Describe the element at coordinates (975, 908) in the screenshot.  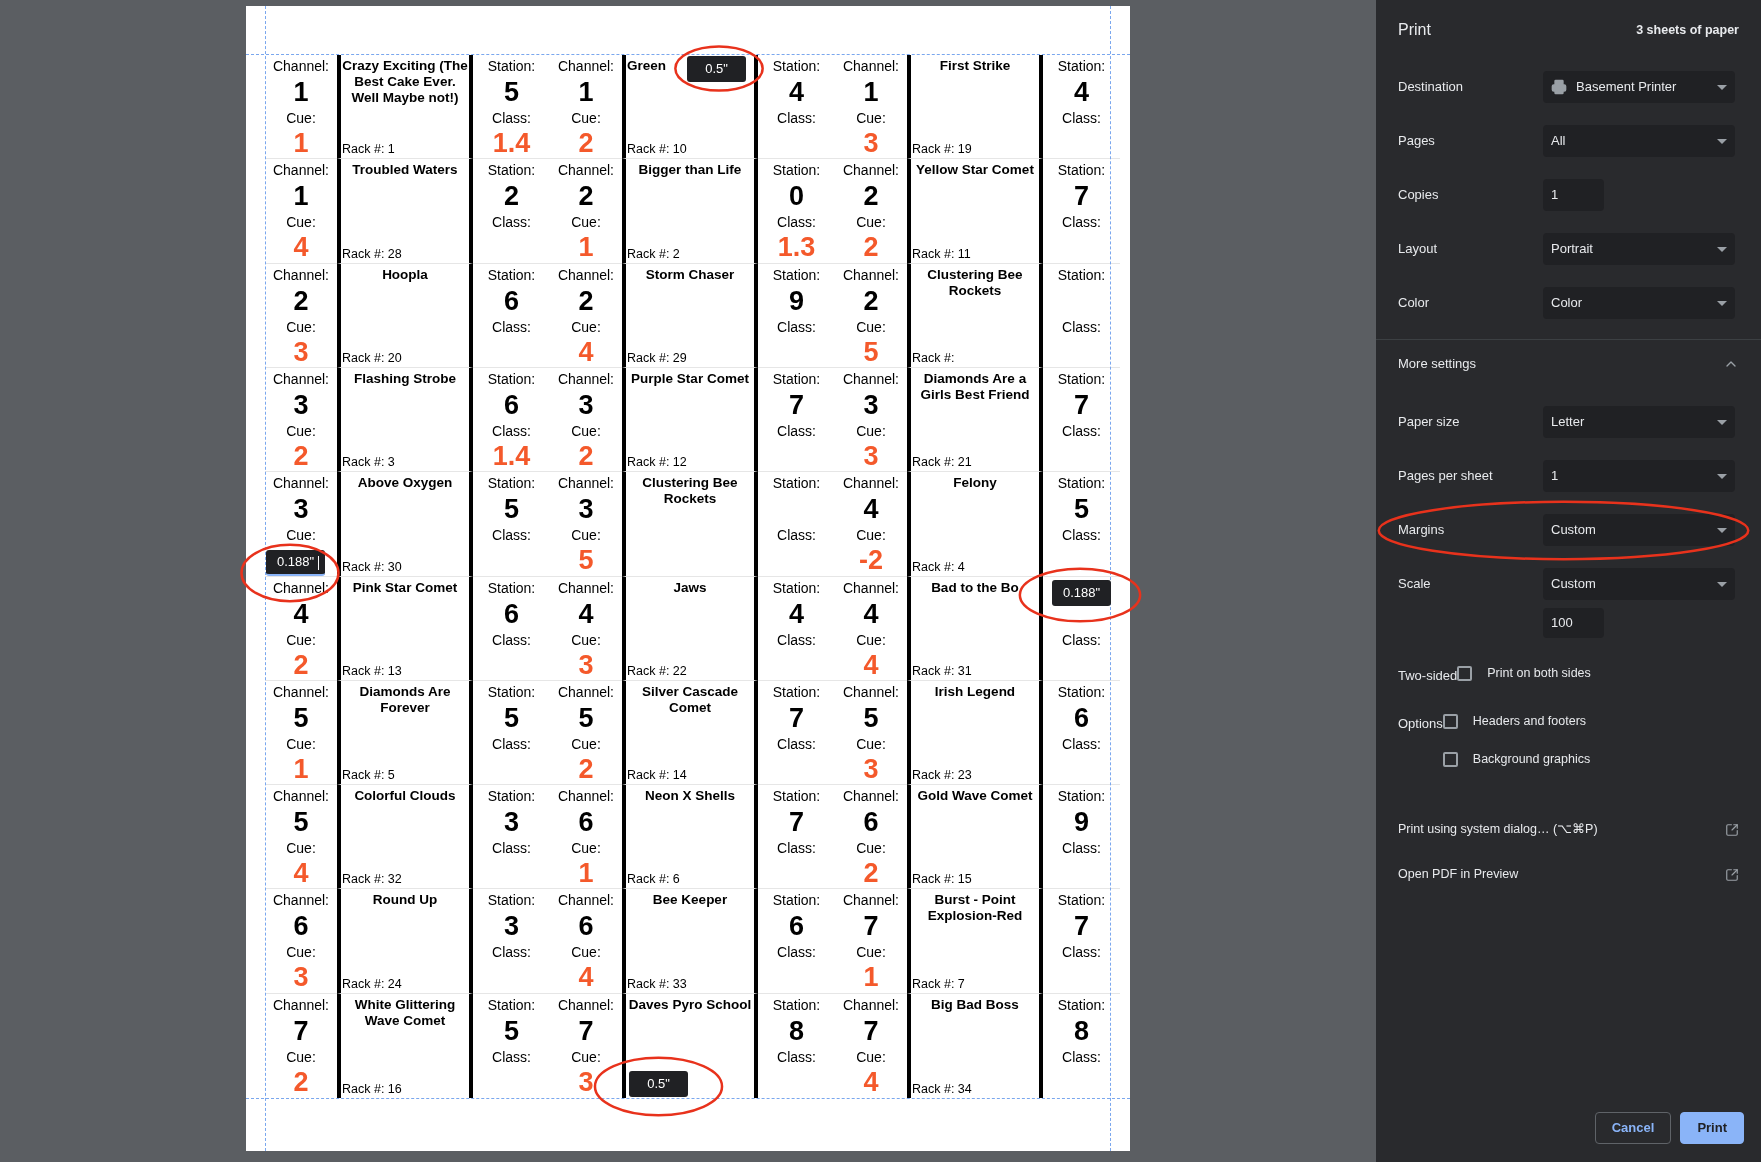
I see `item-title: Burst - Point Explosion-Red` at that location.